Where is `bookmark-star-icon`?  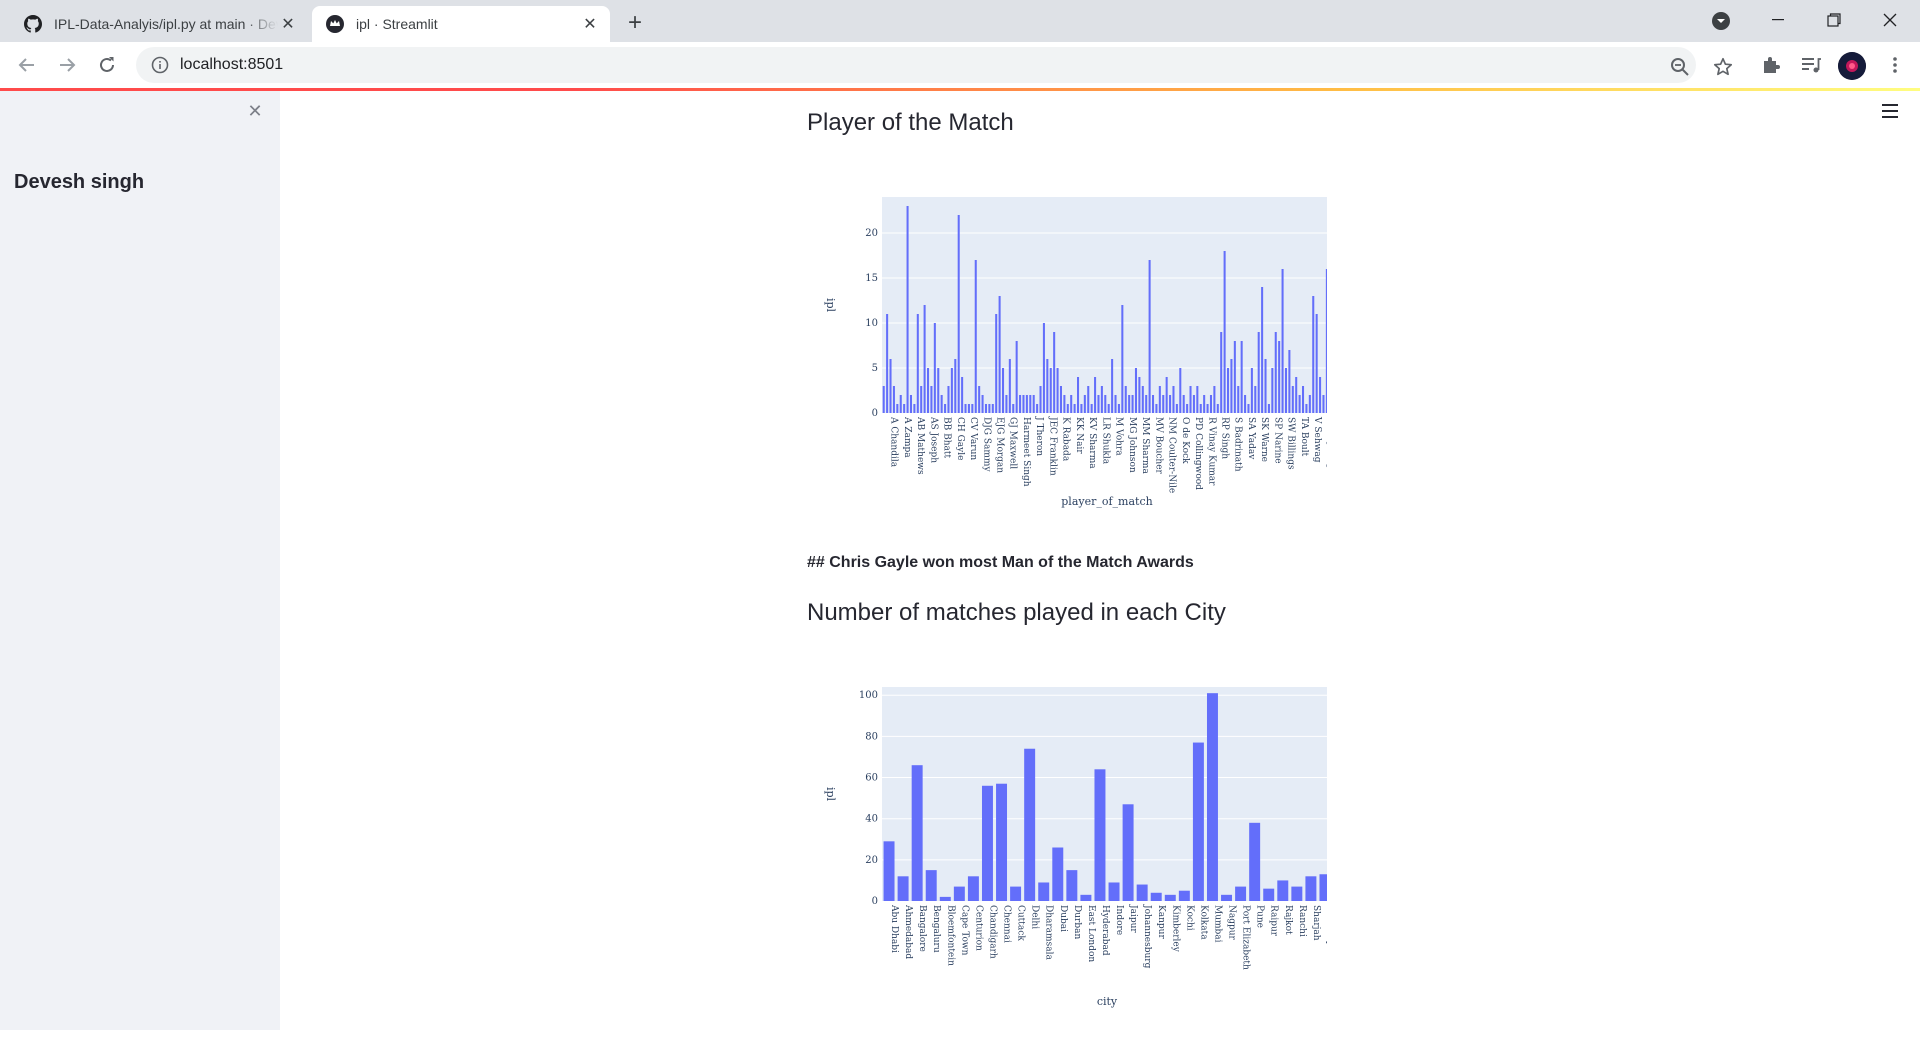 bookmark-star-icon is located at coordinates (1723, 67).